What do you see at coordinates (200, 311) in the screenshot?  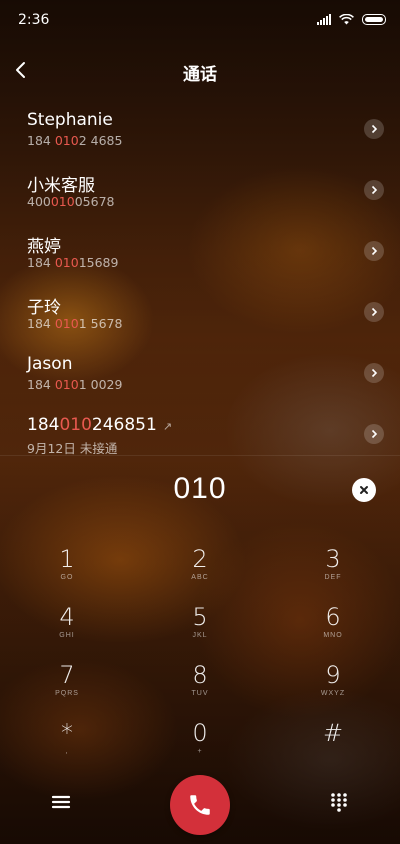 I see `contact-item: 子玲 184 0101 5678` at bounding box center [200, 311].